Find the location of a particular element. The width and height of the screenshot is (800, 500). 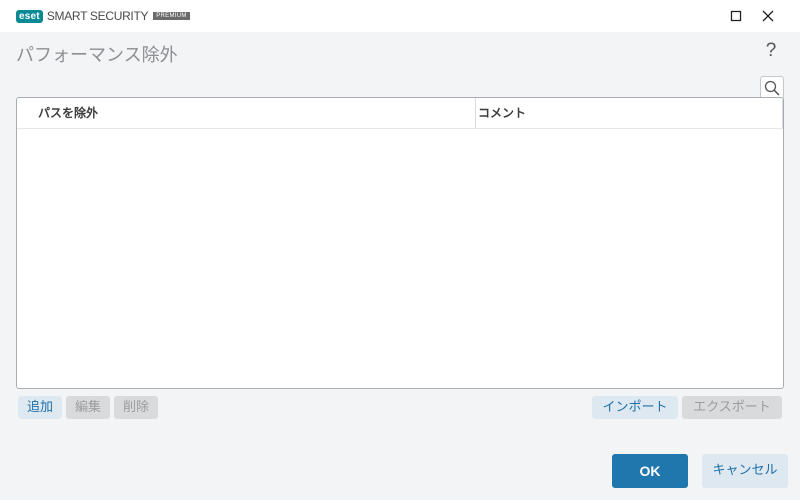

table-header: パスを除外 コメント is located at coordinates (400, 113).